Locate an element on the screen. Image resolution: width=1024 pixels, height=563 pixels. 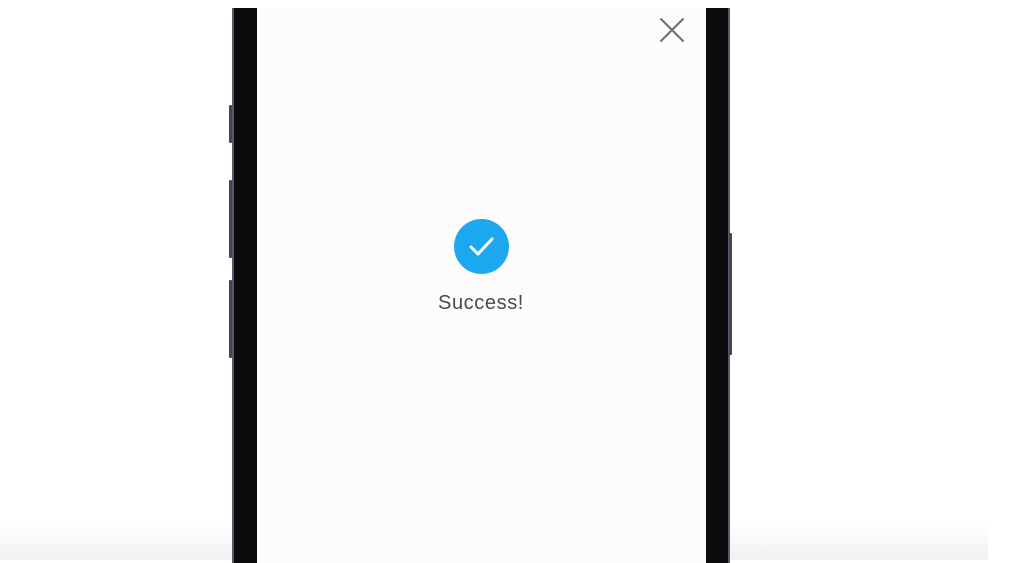
checkmark-circle-icon is located at coordinates (481, 246).